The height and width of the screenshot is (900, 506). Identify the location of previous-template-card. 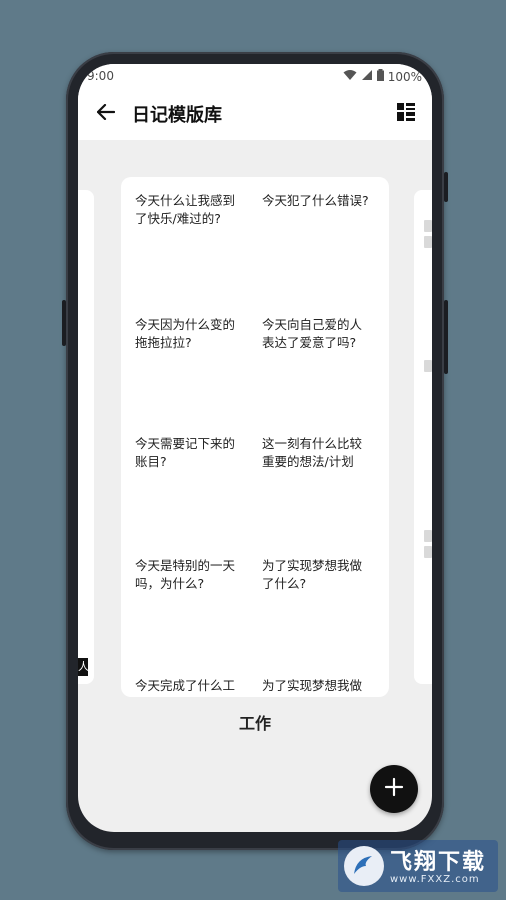
(86, 437).